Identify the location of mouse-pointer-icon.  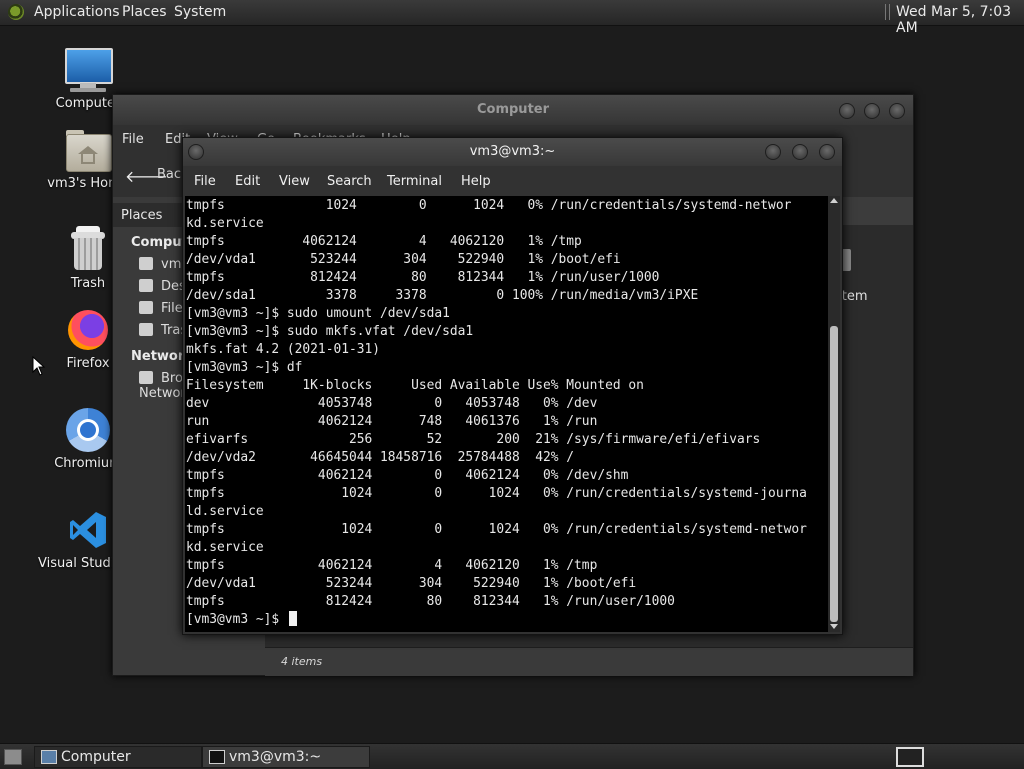
(39, 366).